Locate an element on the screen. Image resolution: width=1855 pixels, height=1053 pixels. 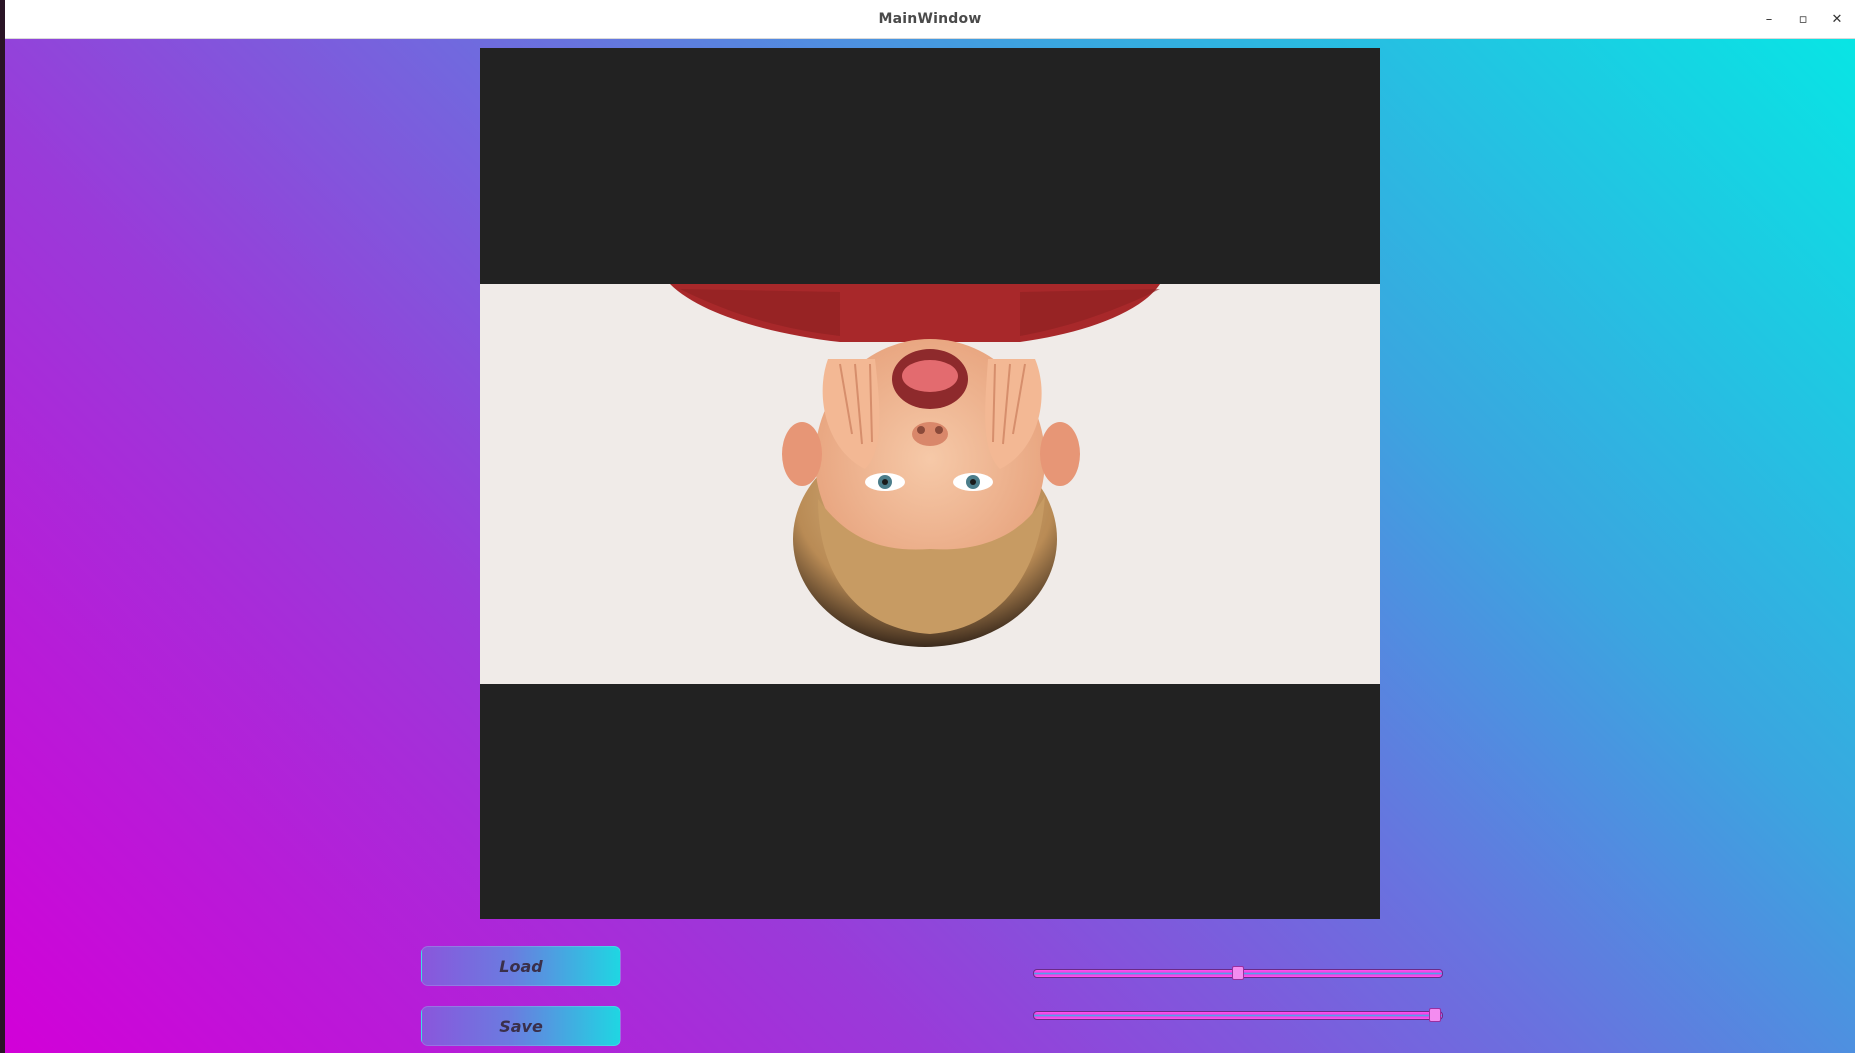
window-title: MainWindow is located at coordinates (930, 19).